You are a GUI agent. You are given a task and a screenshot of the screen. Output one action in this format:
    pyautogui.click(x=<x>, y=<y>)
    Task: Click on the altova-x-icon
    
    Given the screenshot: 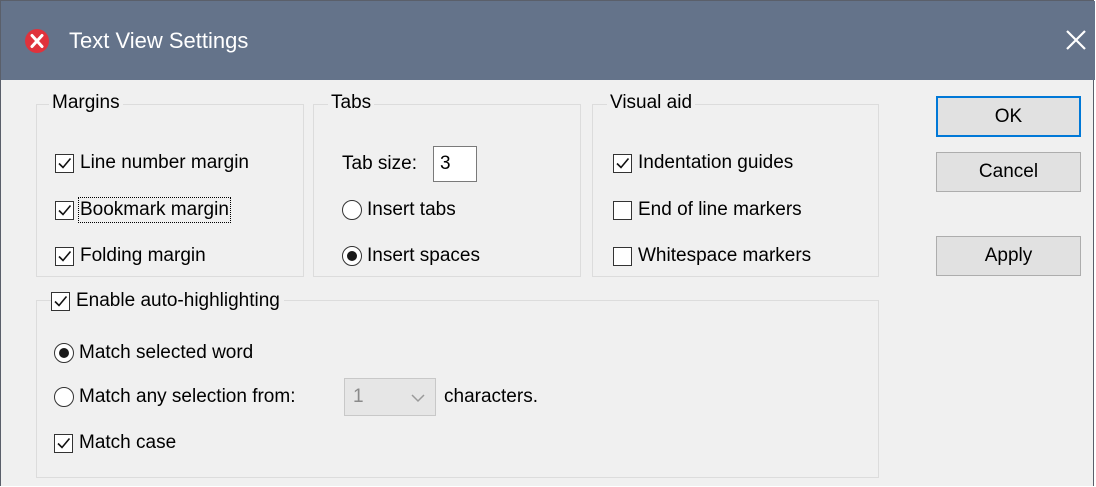 What is the action you would take?
    pyautogui.click(x=37, y=41)
    